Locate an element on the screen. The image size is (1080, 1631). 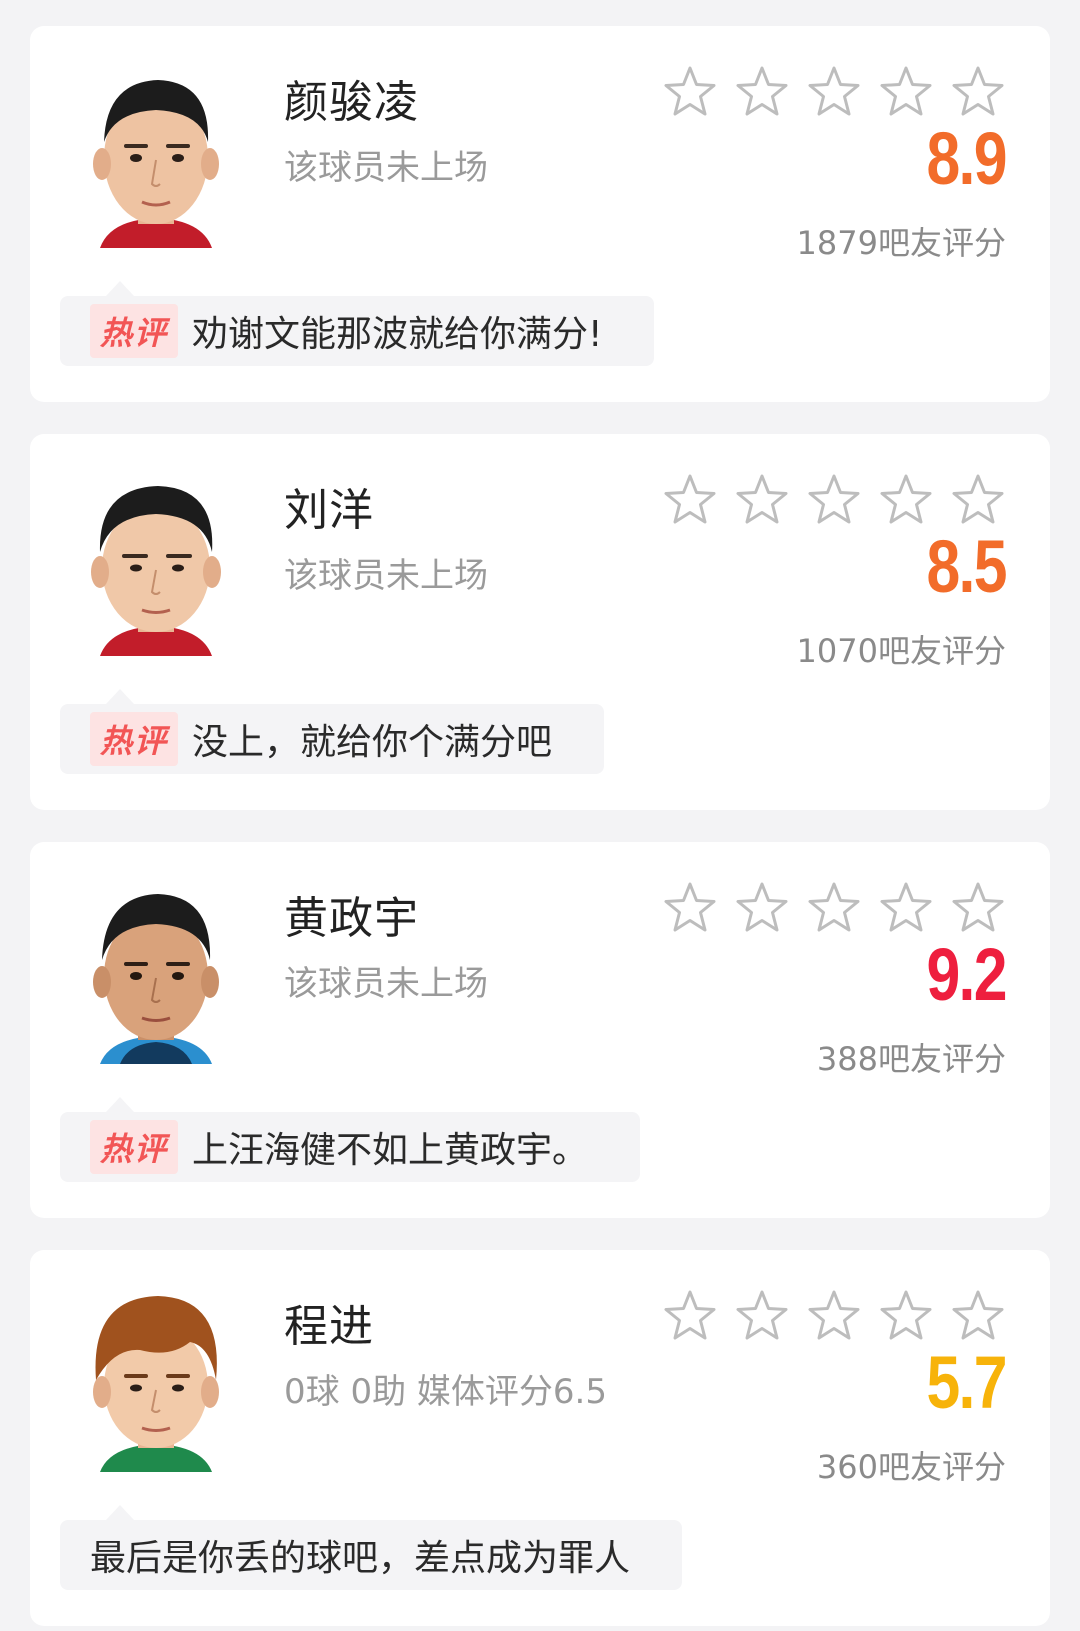
vote-count: 1070吧友评分 is located at coordinates (901, 651).